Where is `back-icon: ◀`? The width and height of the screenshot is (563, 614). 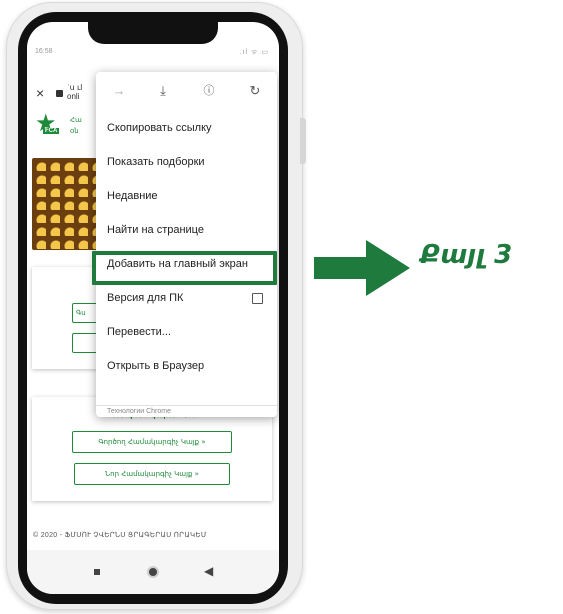
back-icon: ◀ is located at coordinates (208, 571).